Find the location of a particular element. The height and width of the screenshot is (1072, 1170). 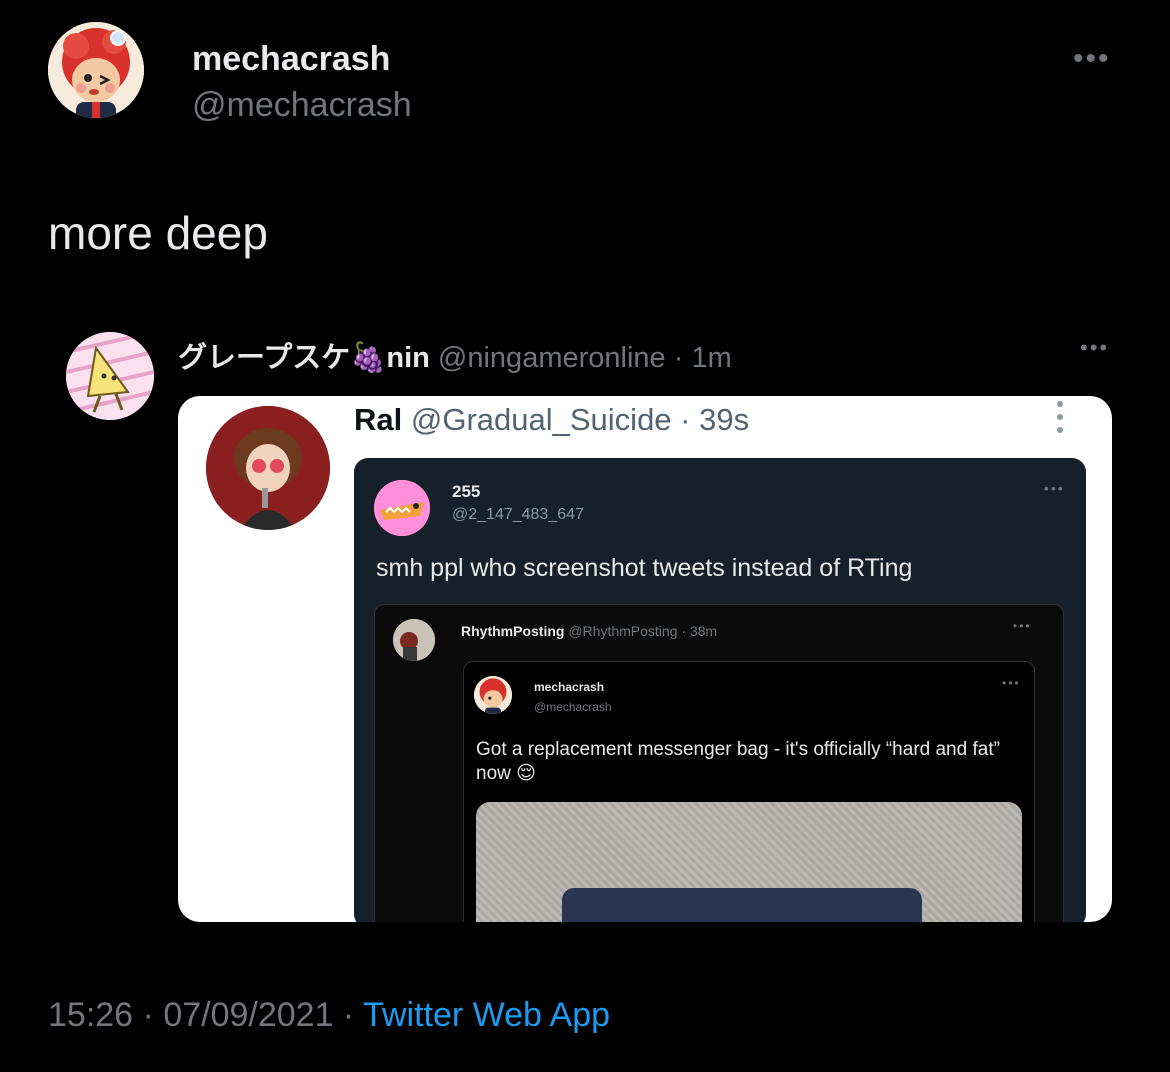

rhythmposting-handle: @RhythmPosting is located at coordinates (623, 631).